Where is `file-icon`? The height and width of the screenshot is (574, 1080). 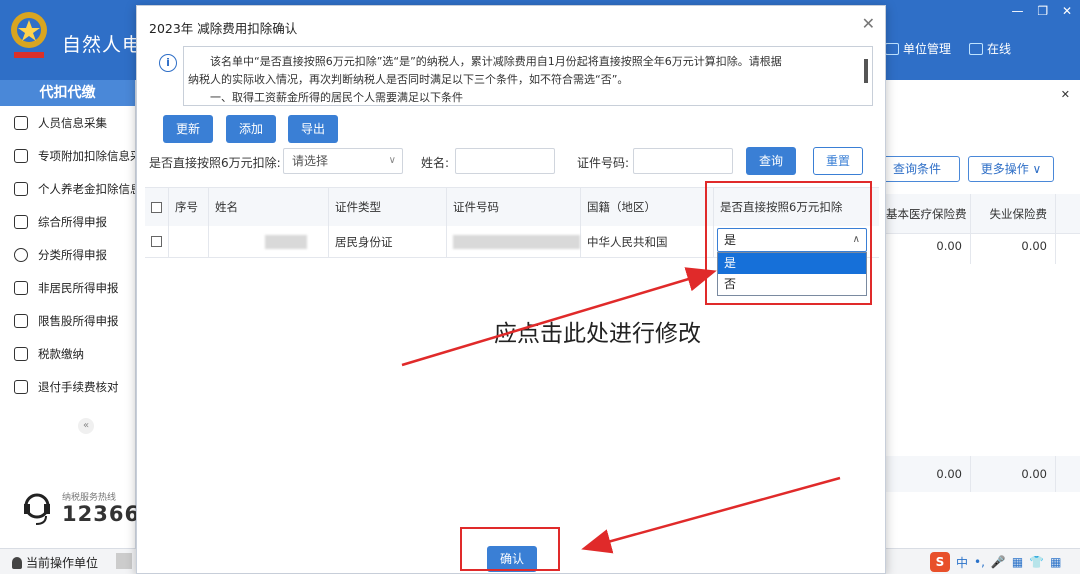 file-icon is located at coordinates (21, 386).